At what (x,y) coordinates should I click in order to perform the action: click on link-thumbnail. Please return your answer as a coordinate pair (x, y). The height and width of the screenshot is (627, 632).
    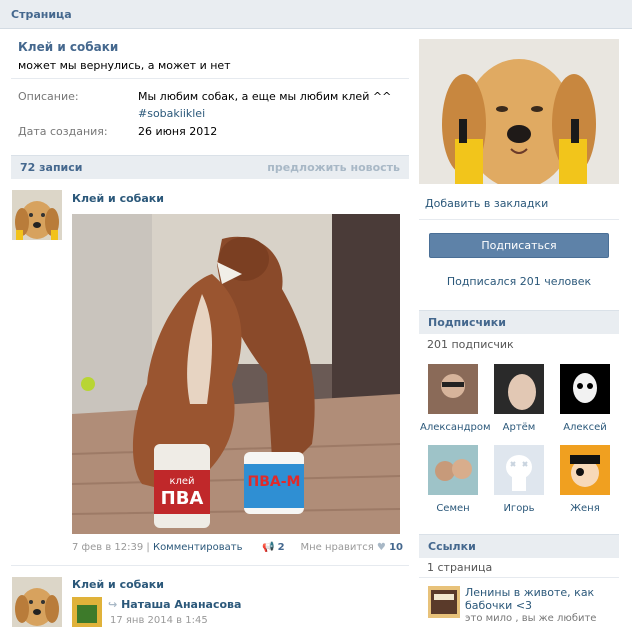
    Looking at the image, I should click on (444, 602).